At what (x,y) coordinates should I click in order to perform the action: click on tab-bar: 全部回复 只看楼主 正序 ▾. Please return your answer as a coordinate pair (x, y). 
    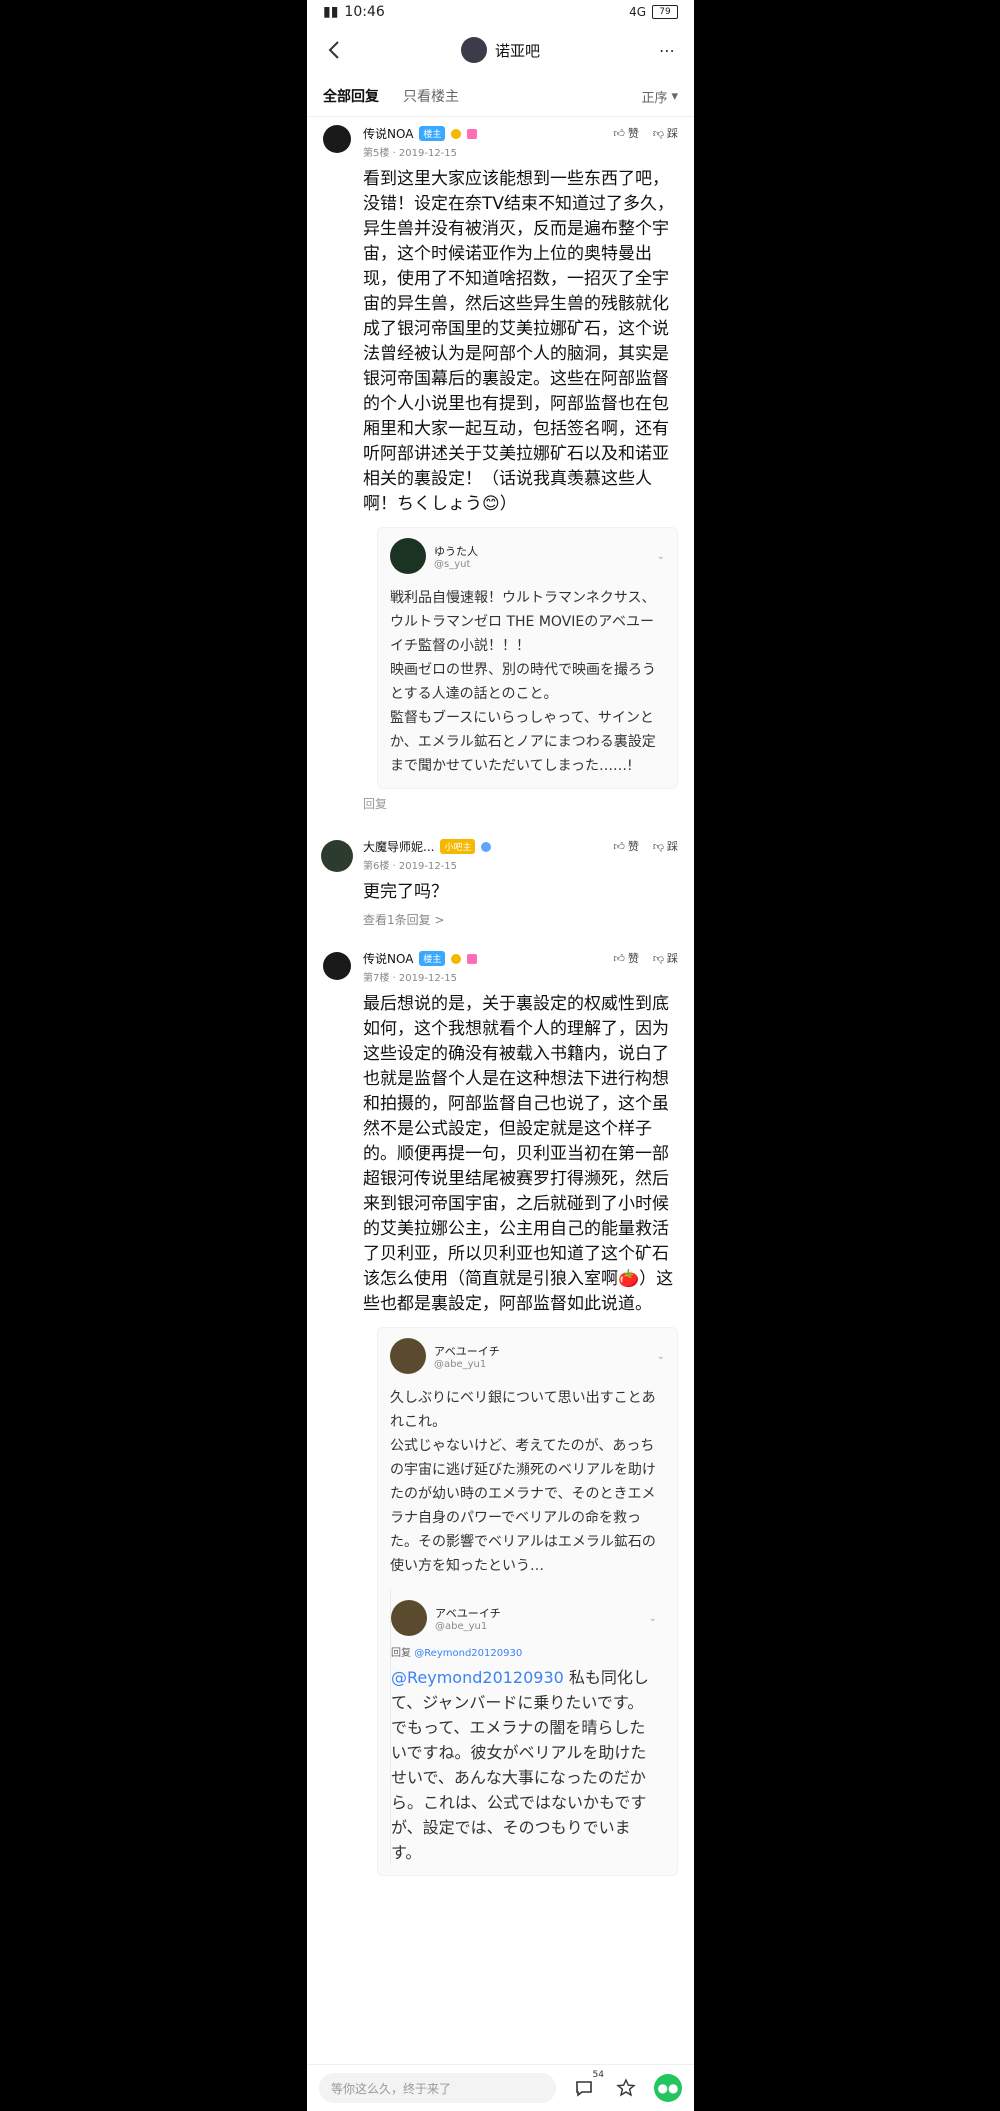
    Looking at the image, I should click on (500, 96).